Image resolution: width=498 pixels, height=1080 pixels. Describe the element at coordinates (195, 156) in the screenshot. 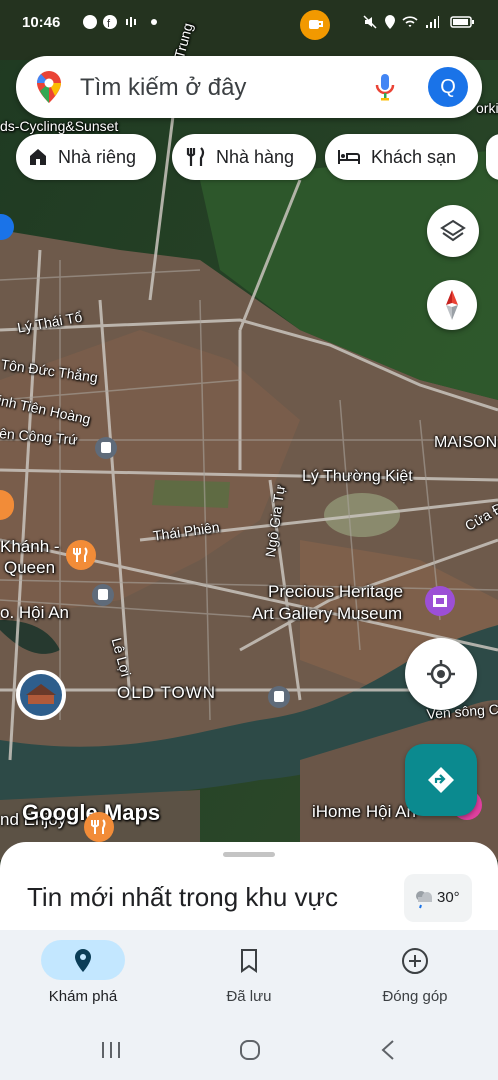

I see `restaurant-icon` at that location.